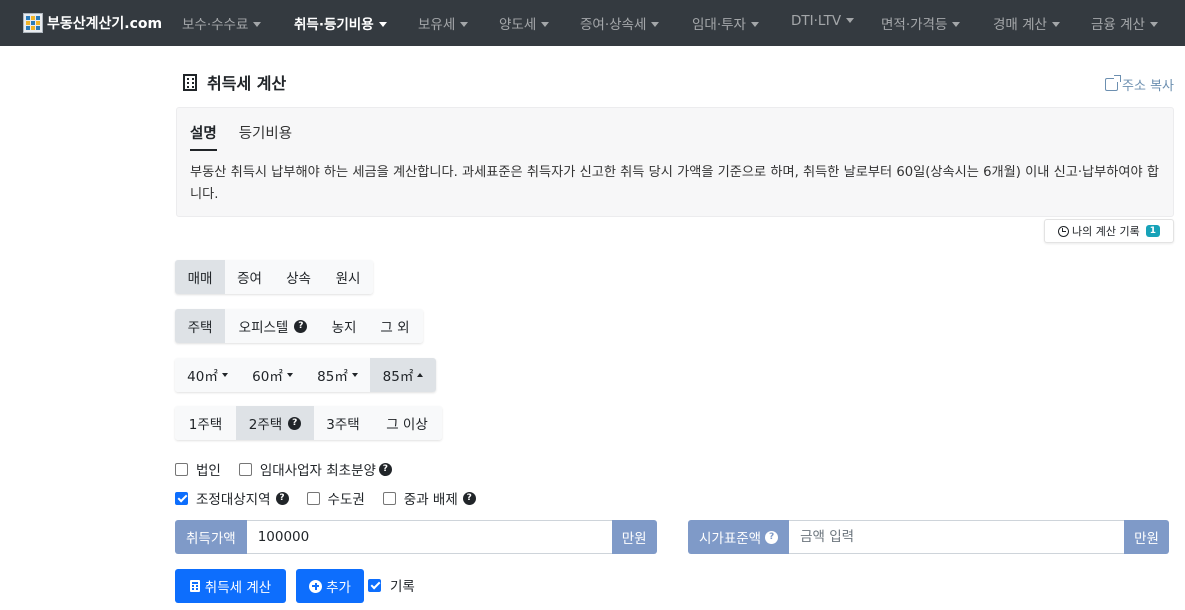 The height and width of the screenshot is (610, 1185). What do you see at coordinates (198, 469) in the screenshot?
I see `corporation-checkbox: 법인` at bounding box center [198, 469].